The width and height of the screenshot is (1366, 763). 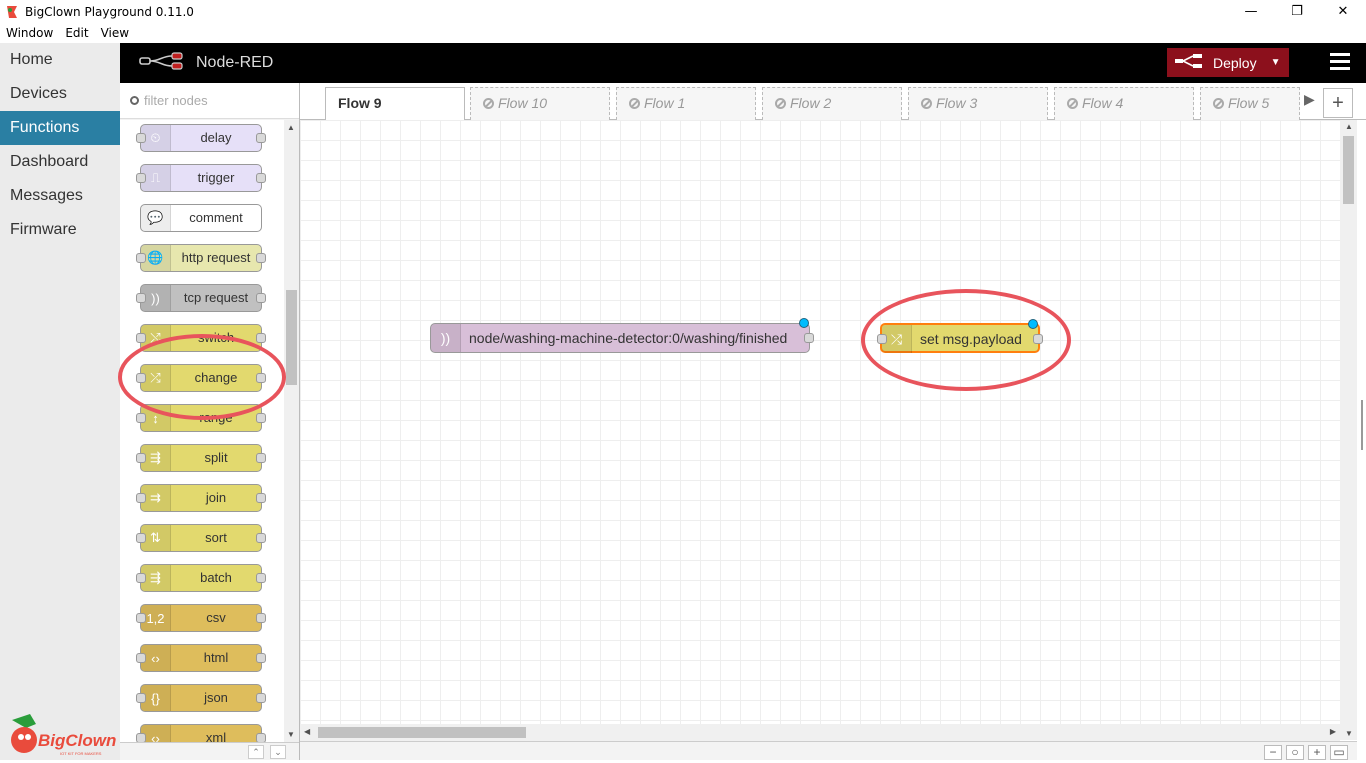 What do you see at coordinates (1273, 752) in the screenshot?
I see `zoom-out-button: −` at bounding box center [1273, 752].